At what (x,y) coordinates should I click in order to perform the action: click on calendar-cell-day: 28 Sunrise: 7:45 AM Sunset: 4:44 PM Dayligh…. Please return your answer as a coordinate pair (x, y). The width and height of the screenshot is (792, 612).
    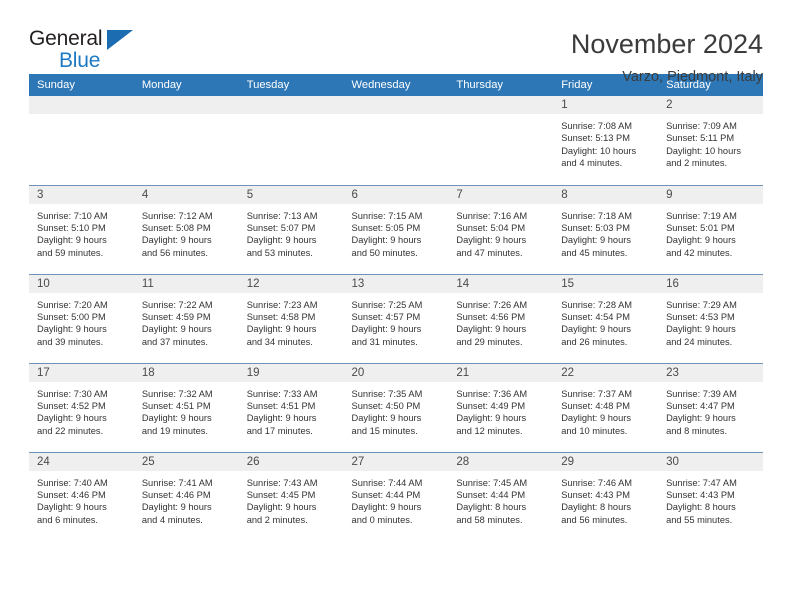
    Looking at the image, I should click on (501, 496).